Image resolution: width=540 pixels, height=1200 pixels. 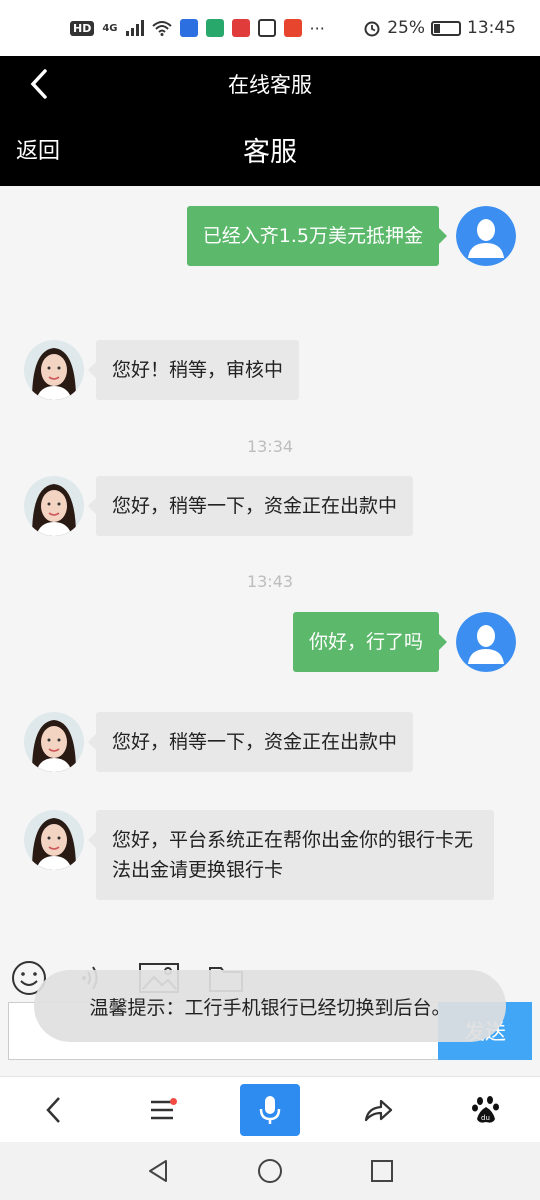 What do you see at coordinates (382, 1171) in the screenshot?
I see `nav-recent-icon` at bounding box center [382, 1171].